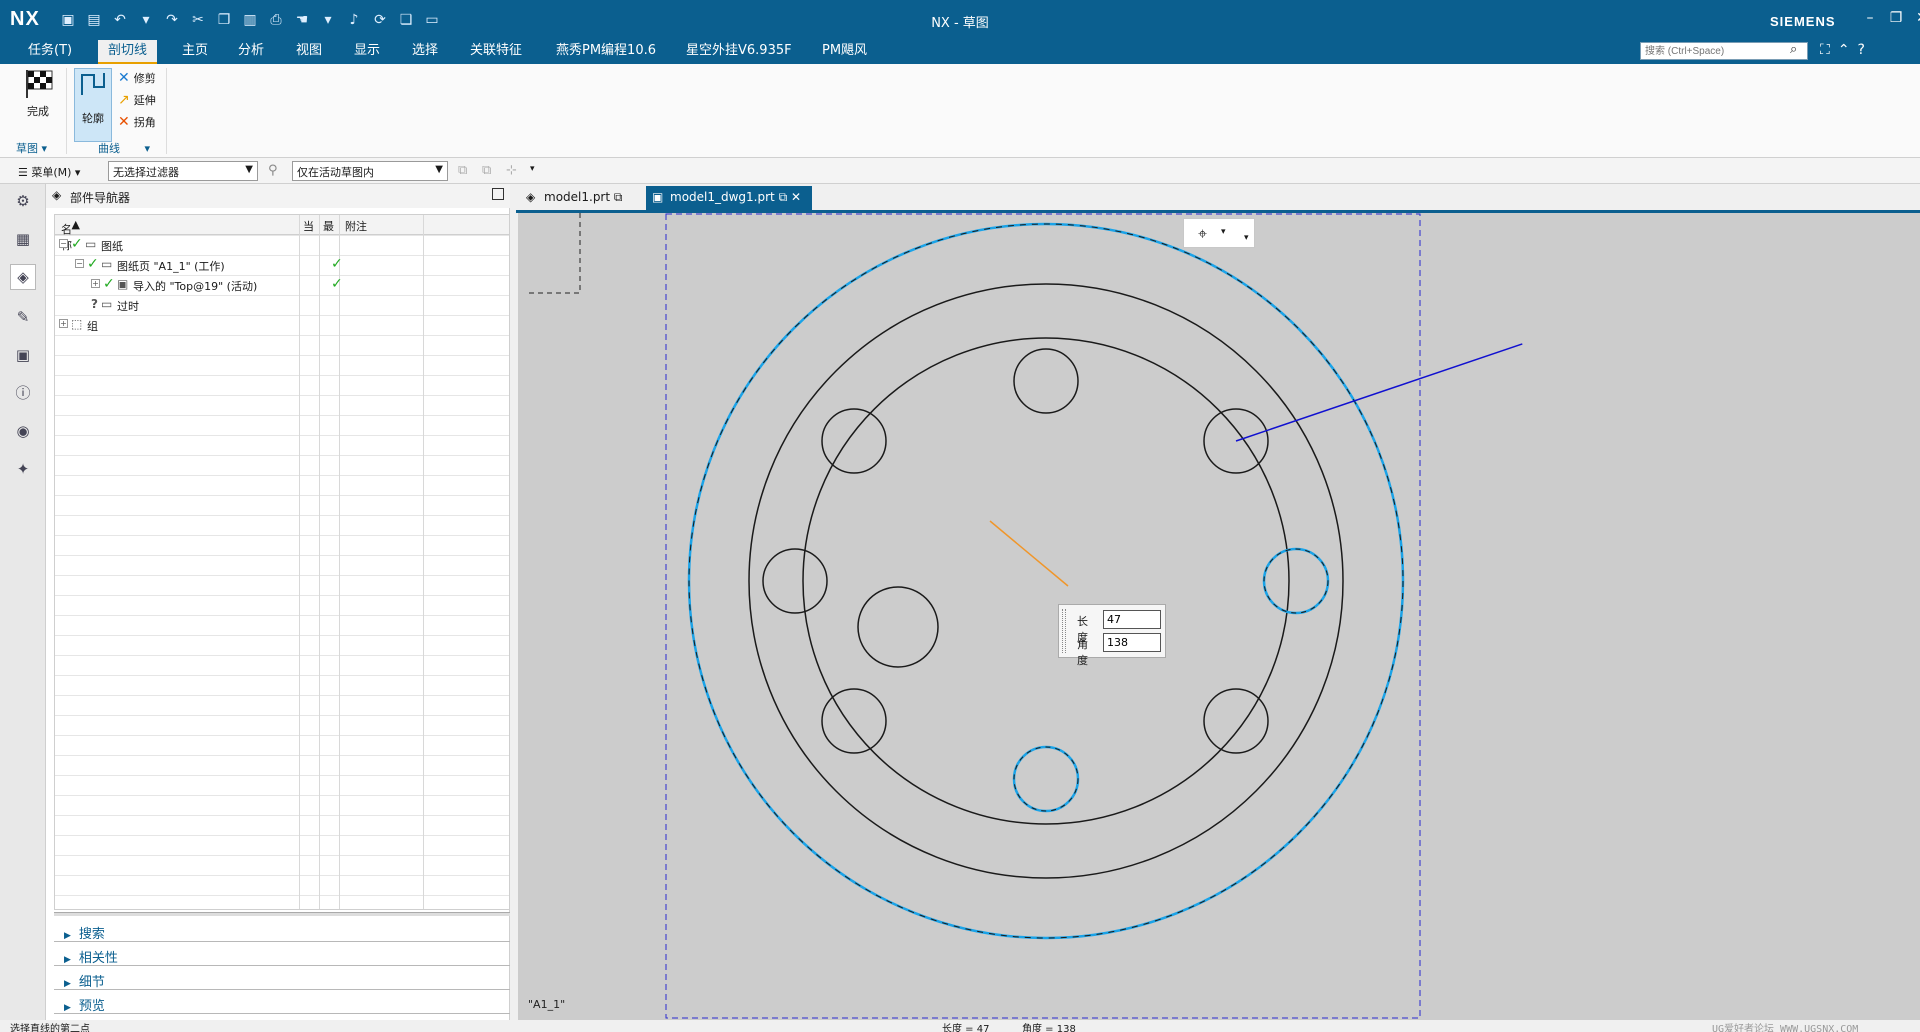  Describe the element at coordinates (1082, 652) in the screenshot. I see `angle-label: 角度` at that location.